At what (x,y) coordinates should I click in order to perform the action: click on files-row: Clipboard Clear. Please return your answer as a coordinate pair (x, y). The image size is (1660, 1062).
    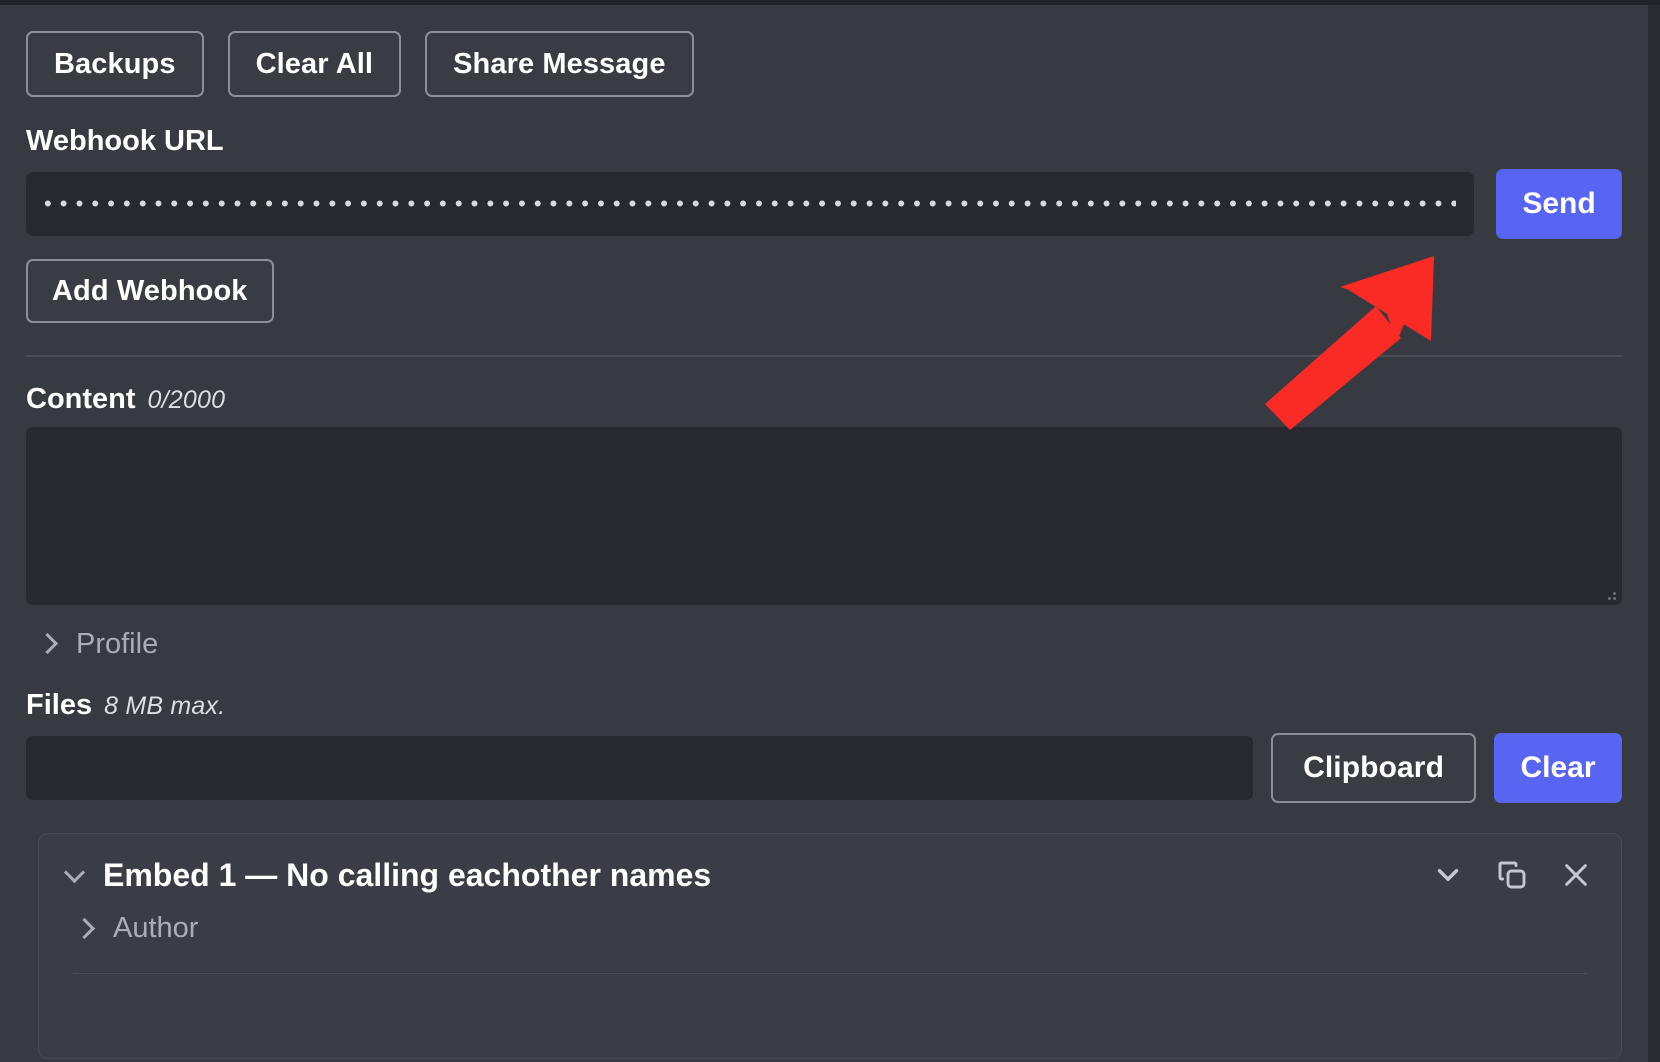
    Looking at the image, I should click on (824, 768).